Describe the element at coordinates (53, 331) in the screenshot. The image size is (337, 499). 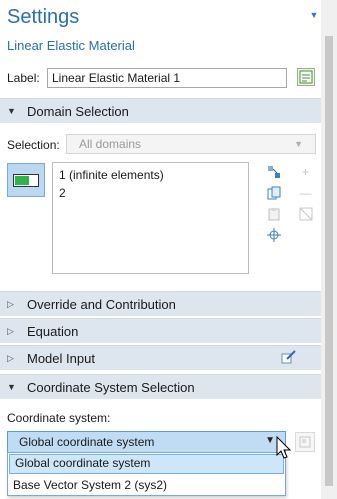
I see `section-label: Equation` at that location.